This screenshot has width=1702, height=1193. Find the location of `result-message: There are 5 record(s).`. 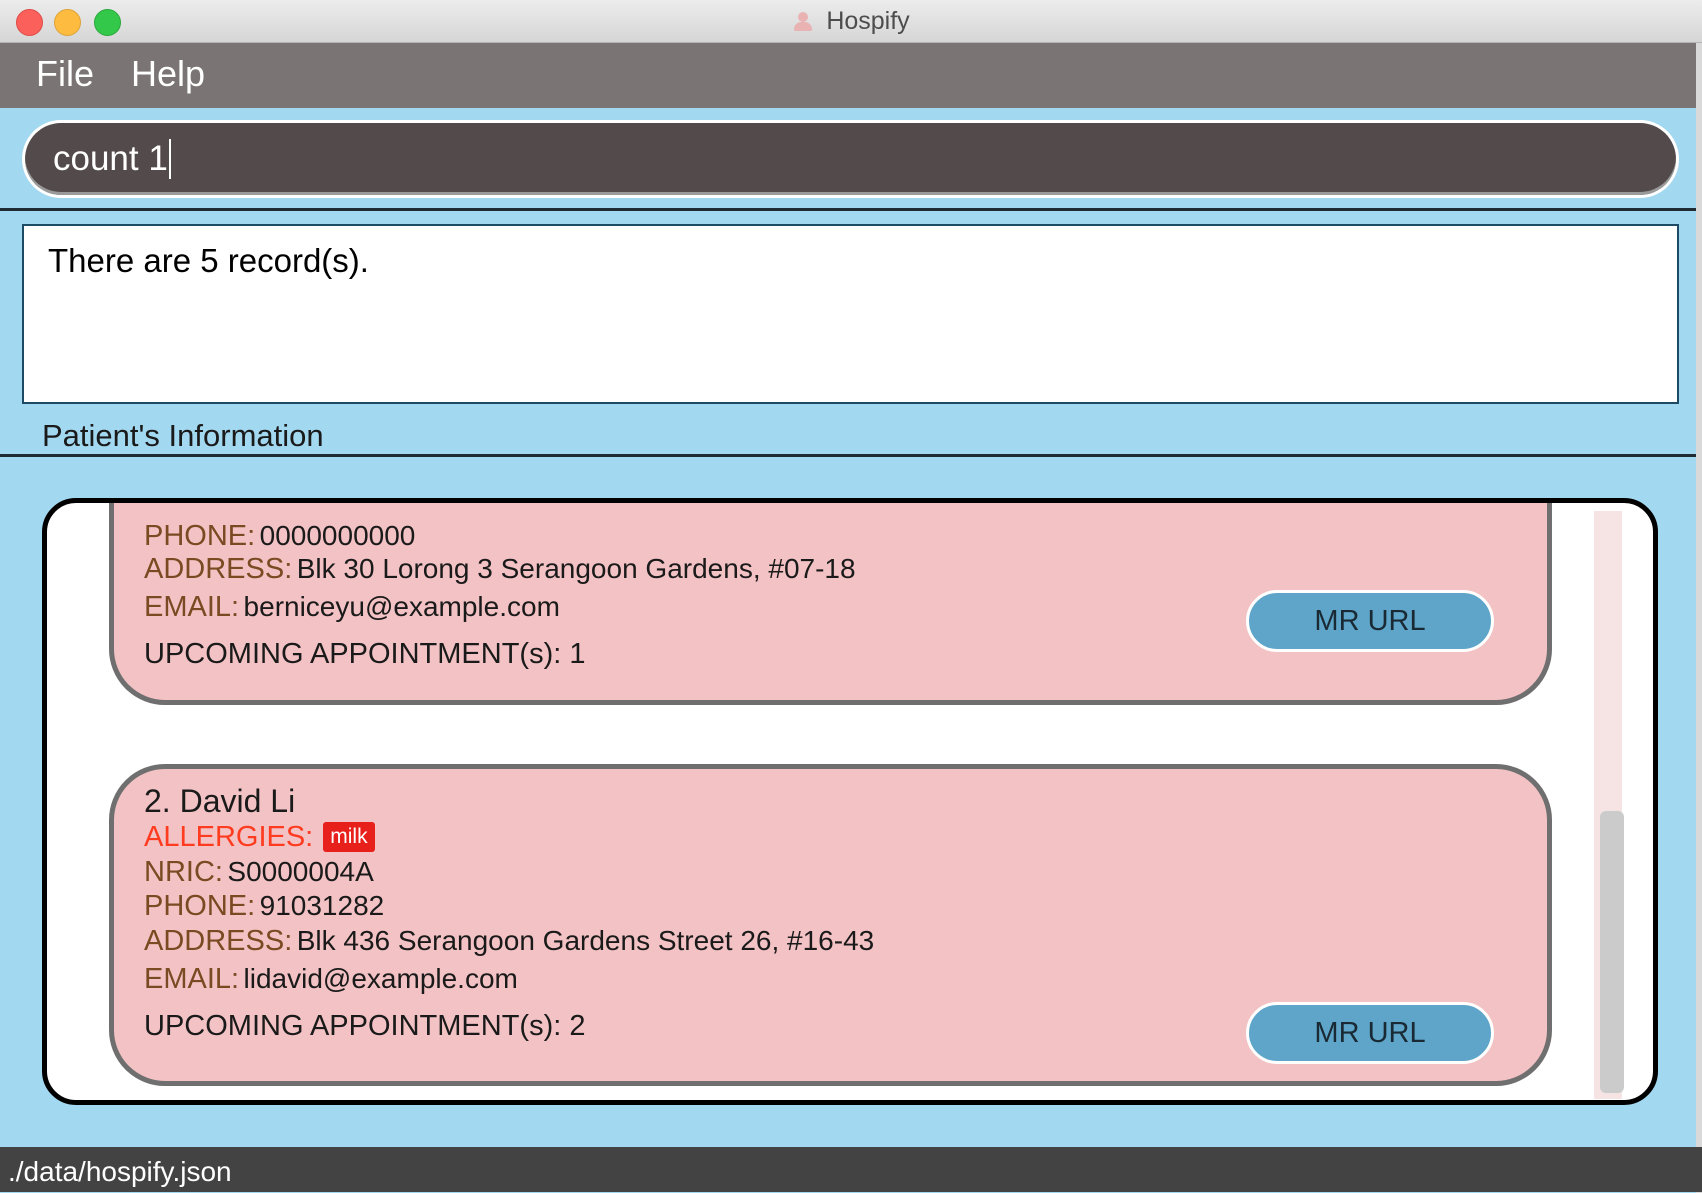

result-message: There are 5 record(s). is located at coordinates (208, 260).